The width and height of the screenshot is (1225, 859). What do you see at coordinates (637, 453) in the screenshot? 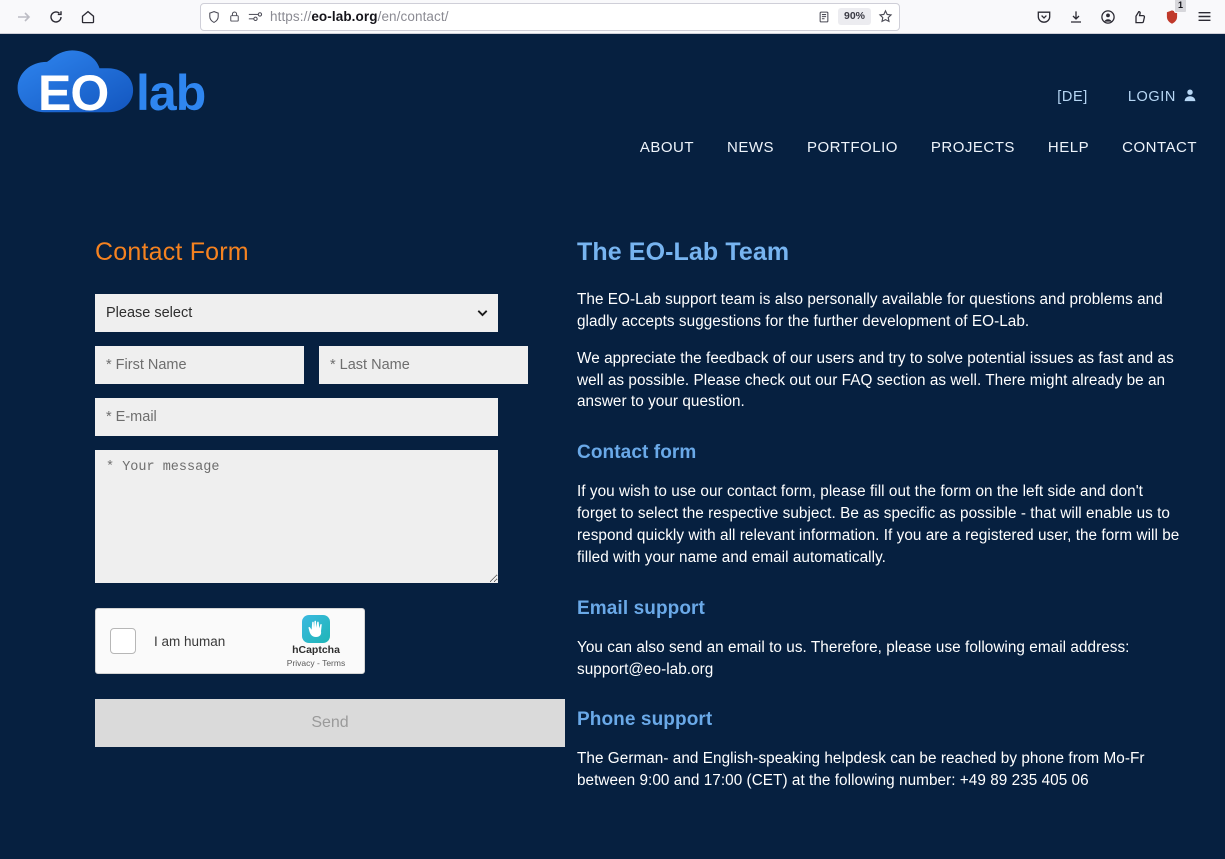
I see `contact-form-heading: Contact form` at bounding box center [637, 453].